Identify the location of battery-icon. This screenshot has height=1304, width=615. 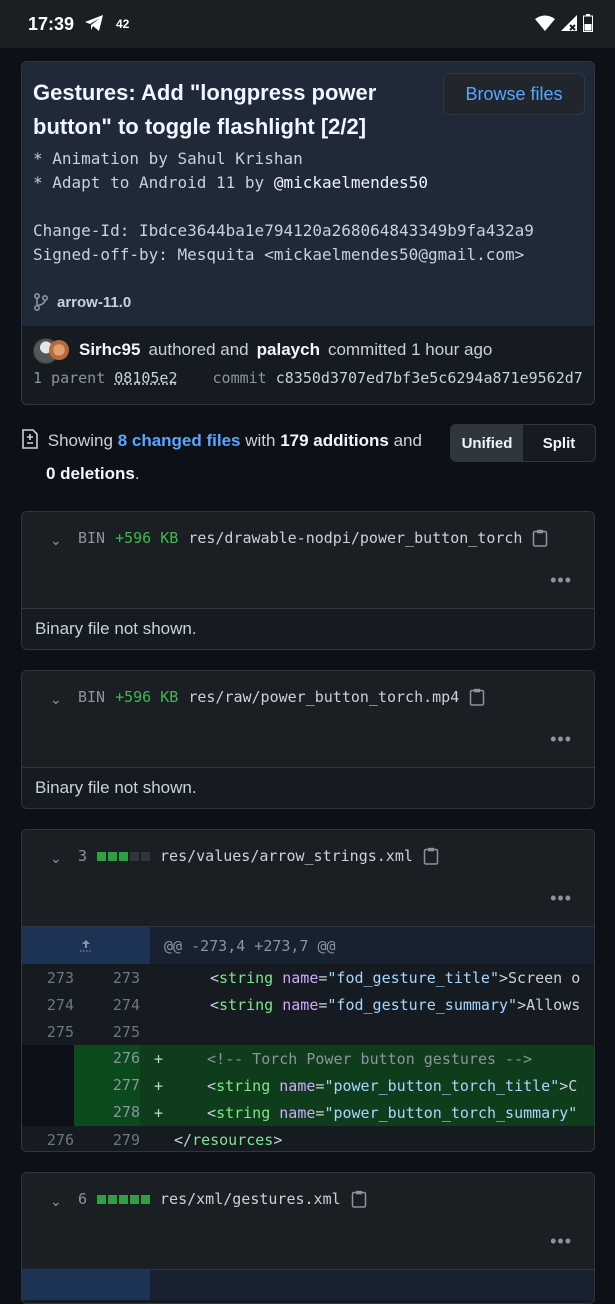
(588, 23).